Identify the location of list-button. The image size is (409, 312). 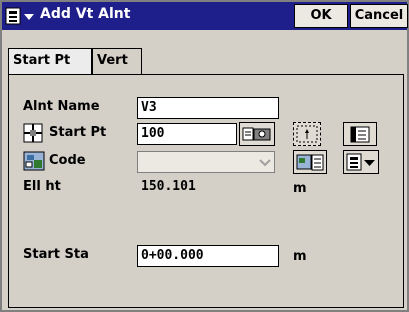
(360, 134).